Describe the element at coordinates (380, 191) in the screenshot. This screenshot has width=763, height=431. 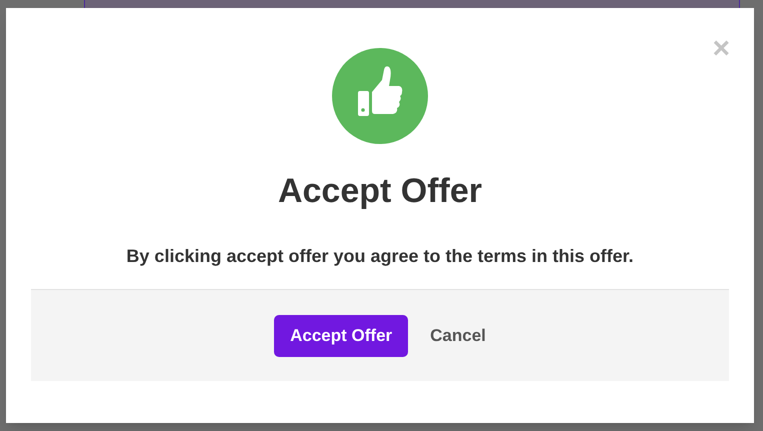
I see `dialog-title: Accept Offer` at that location.